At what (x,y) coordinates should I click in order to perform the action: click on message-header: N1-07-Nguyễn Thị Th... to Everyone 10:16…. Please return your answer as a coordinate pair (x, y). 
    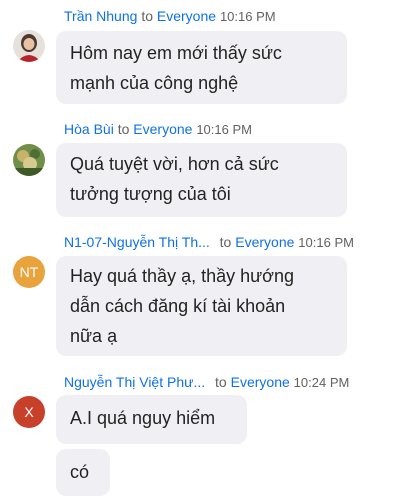
    Looking at the image, I should click on (209, 242).